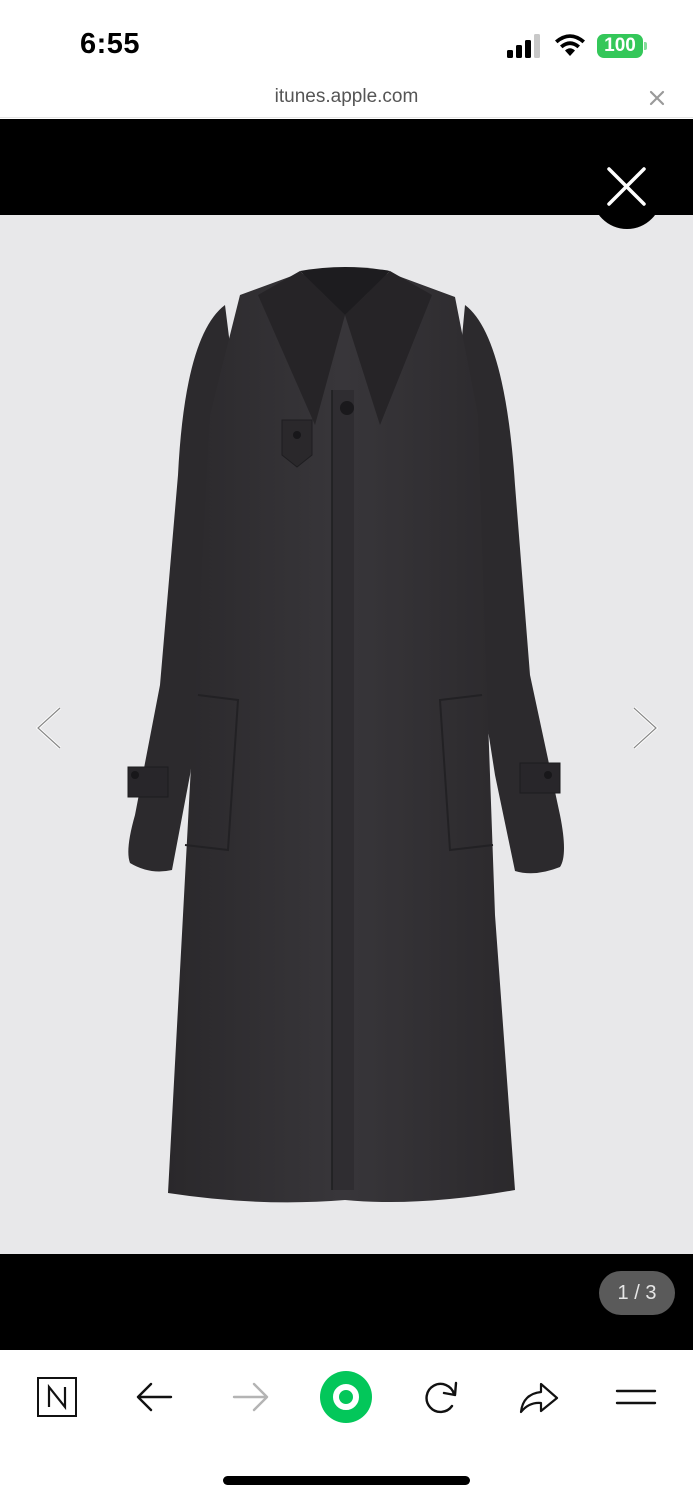 This screenshot has width=693, height=1500. I want to click on refresh-icon, so click(441, 1397).